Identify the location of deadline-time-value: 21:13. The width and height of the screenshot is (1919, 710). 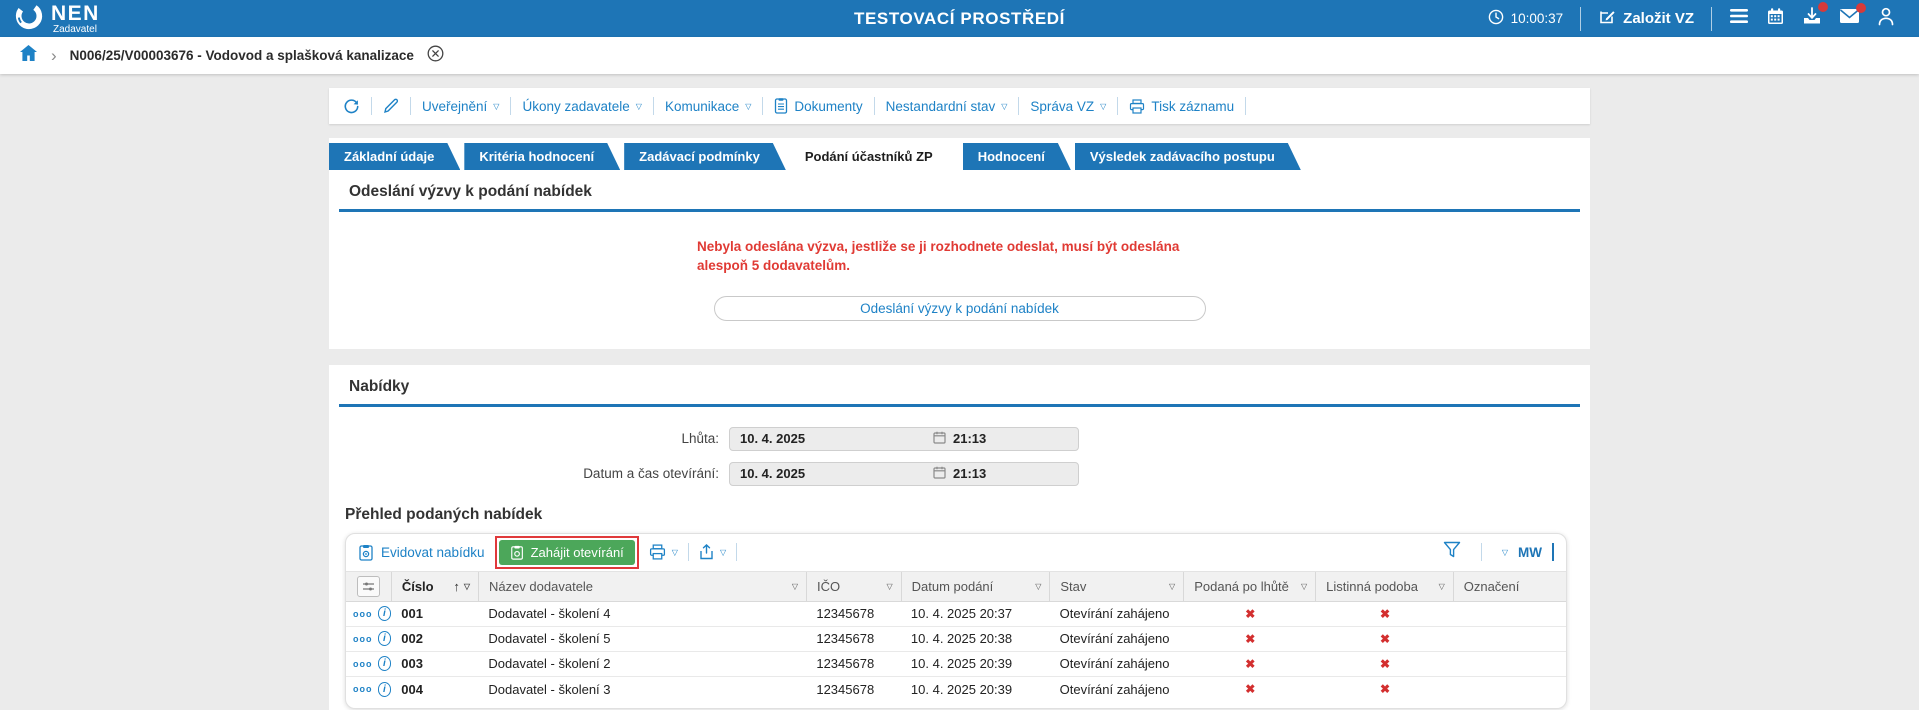
(969, 438).